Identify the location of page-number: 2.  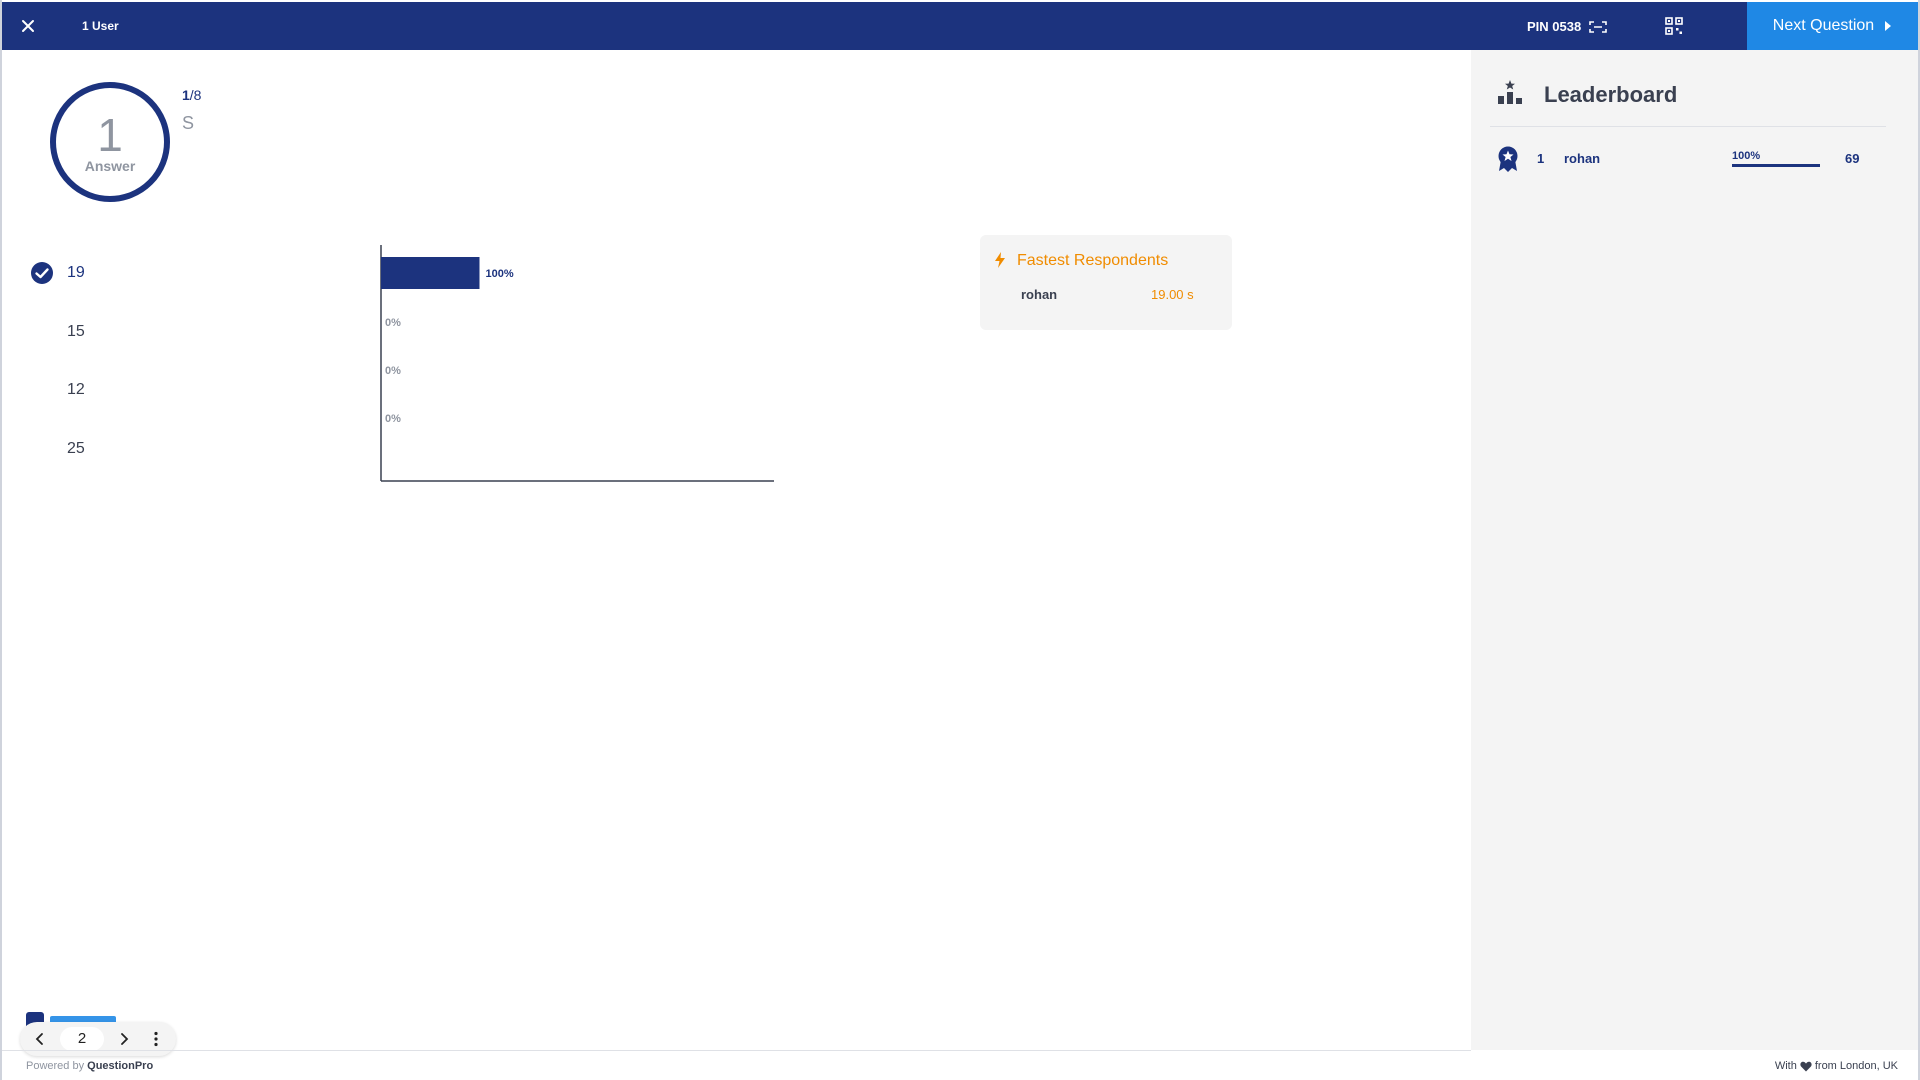
(82, 1039).